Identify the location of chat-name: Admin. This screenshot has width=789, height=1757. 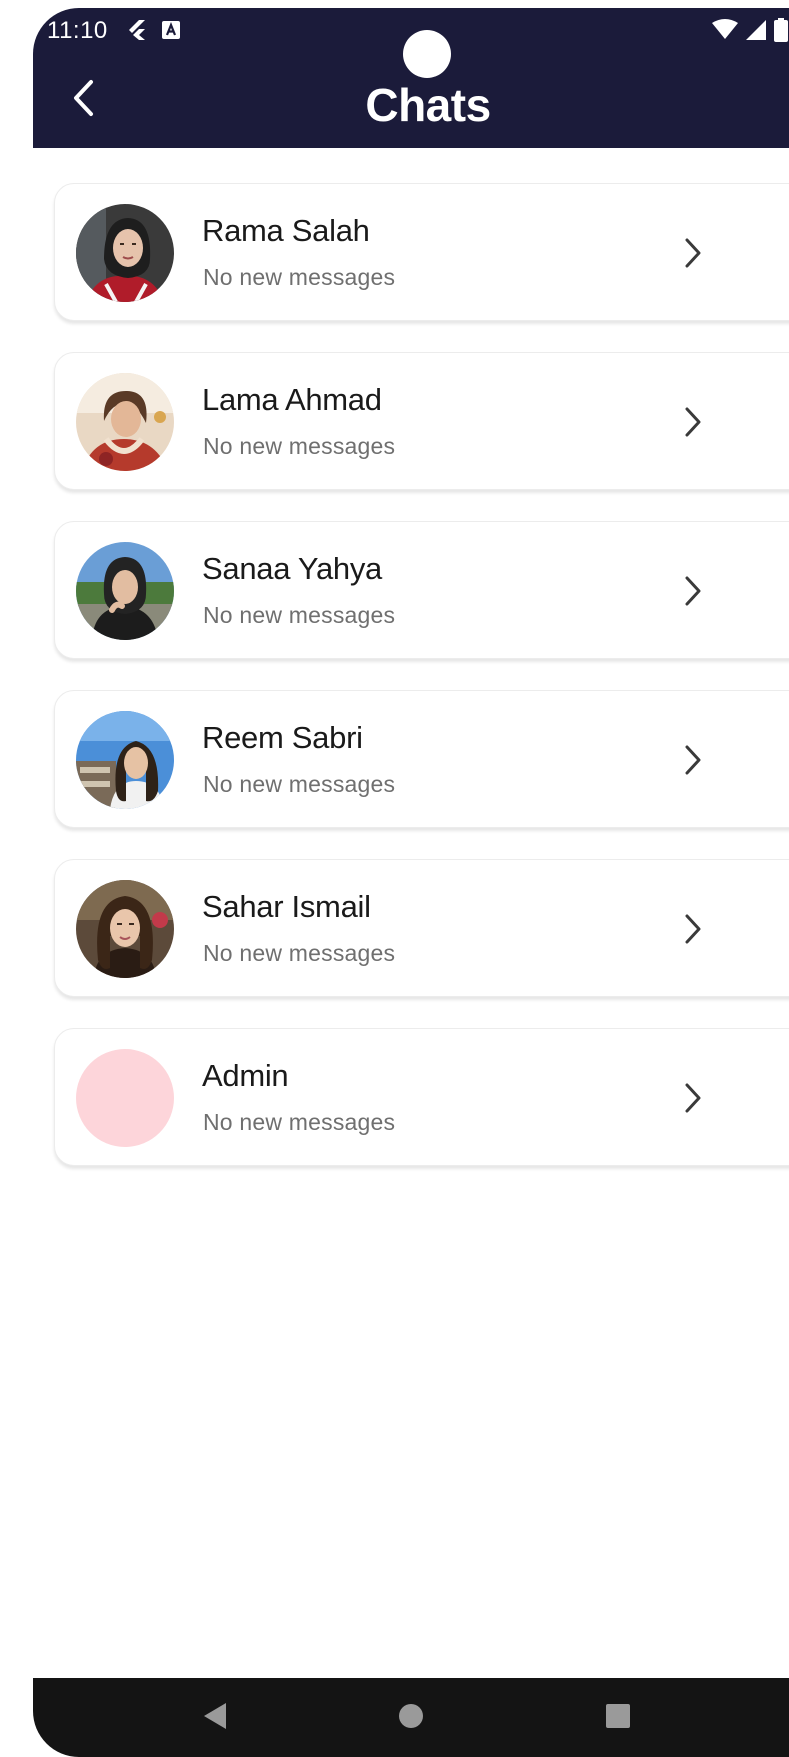
(245, 1075).